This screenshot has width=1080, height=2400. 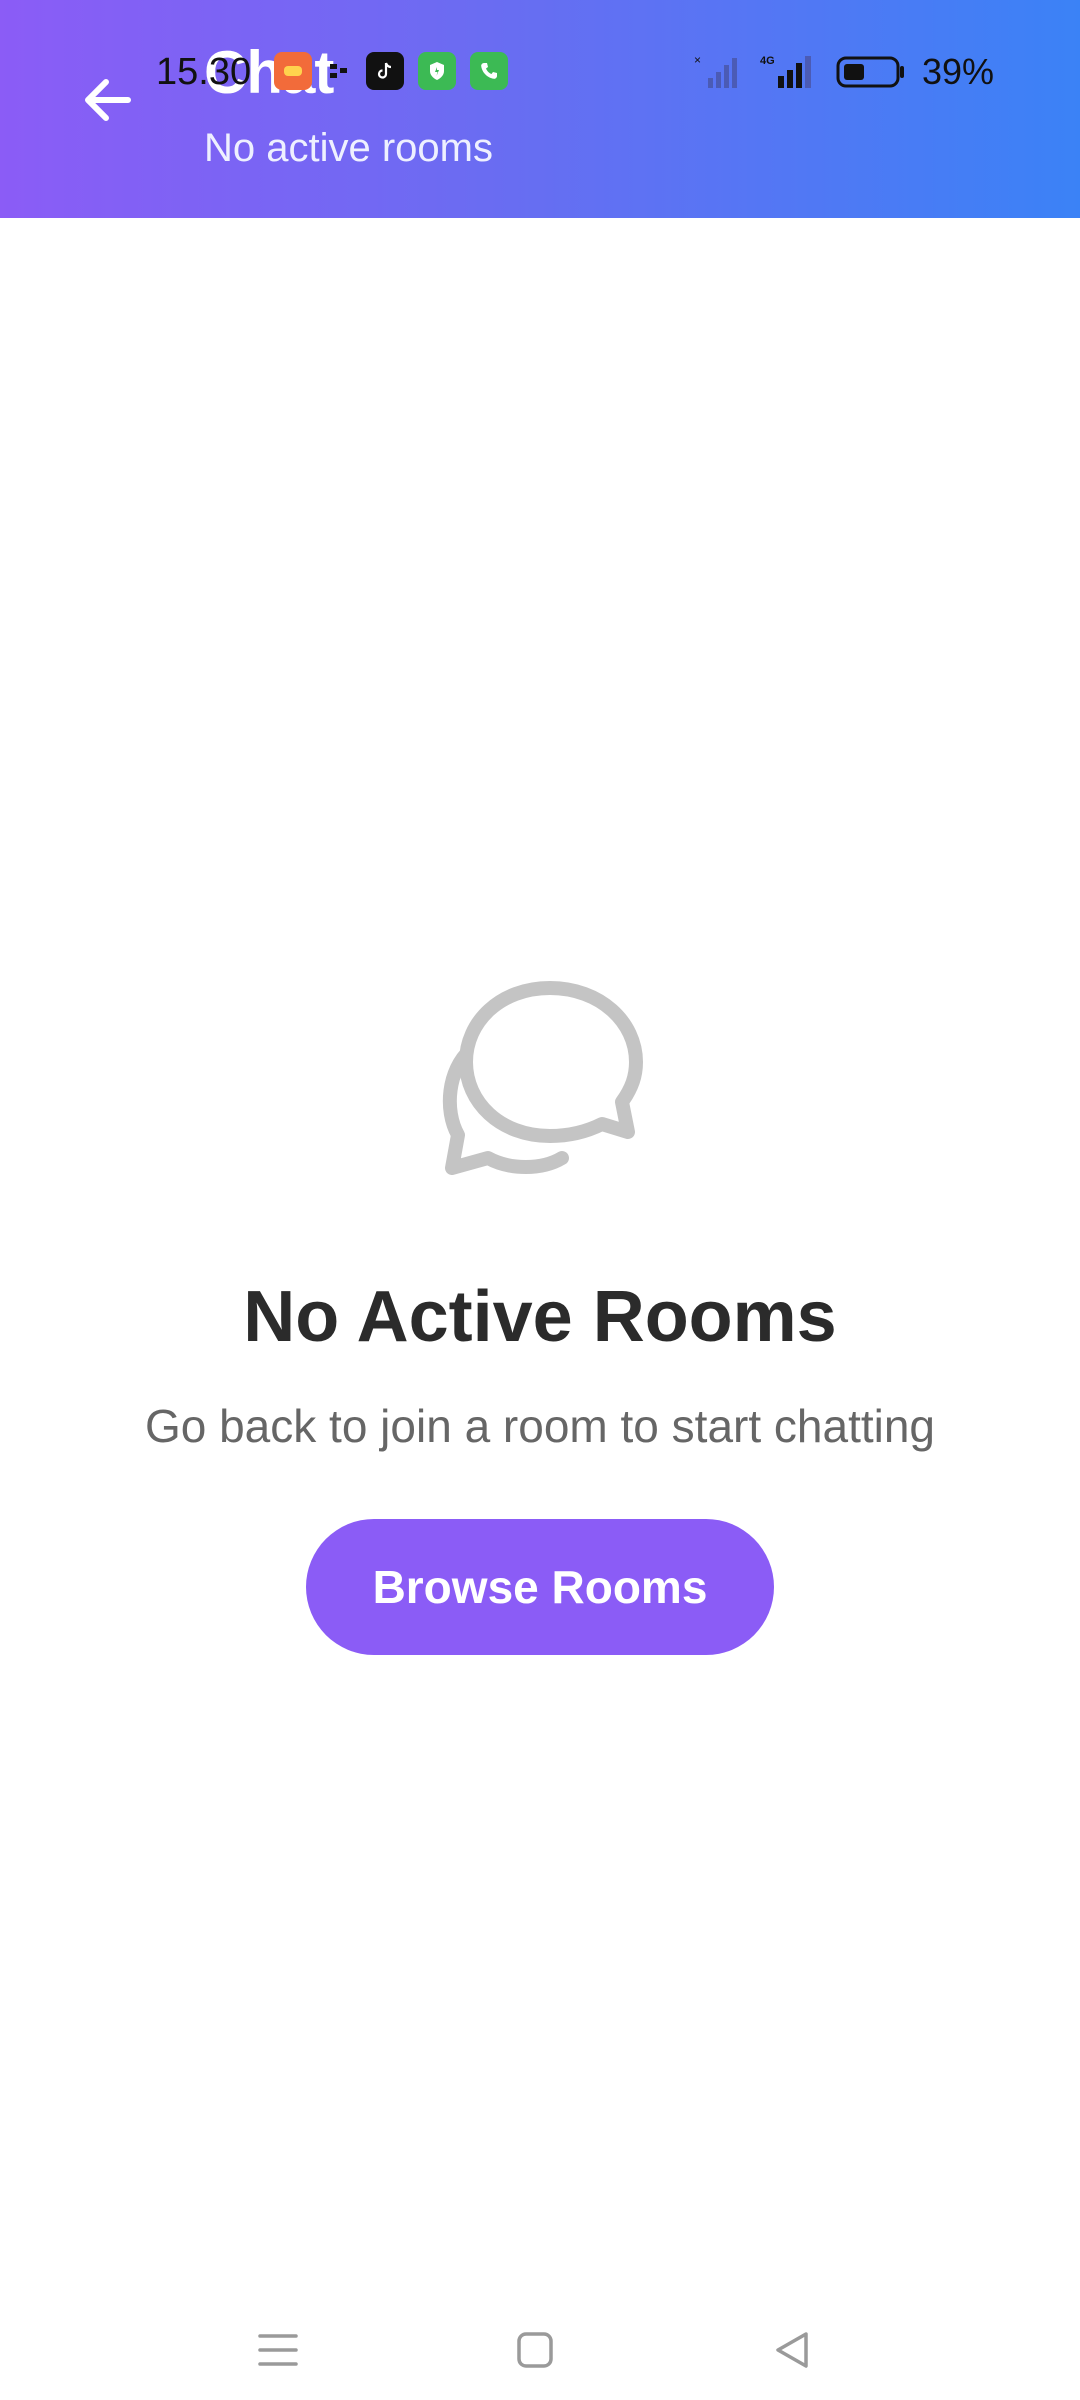 I want to click on network-label: 4G, so click(x=767, y=61).